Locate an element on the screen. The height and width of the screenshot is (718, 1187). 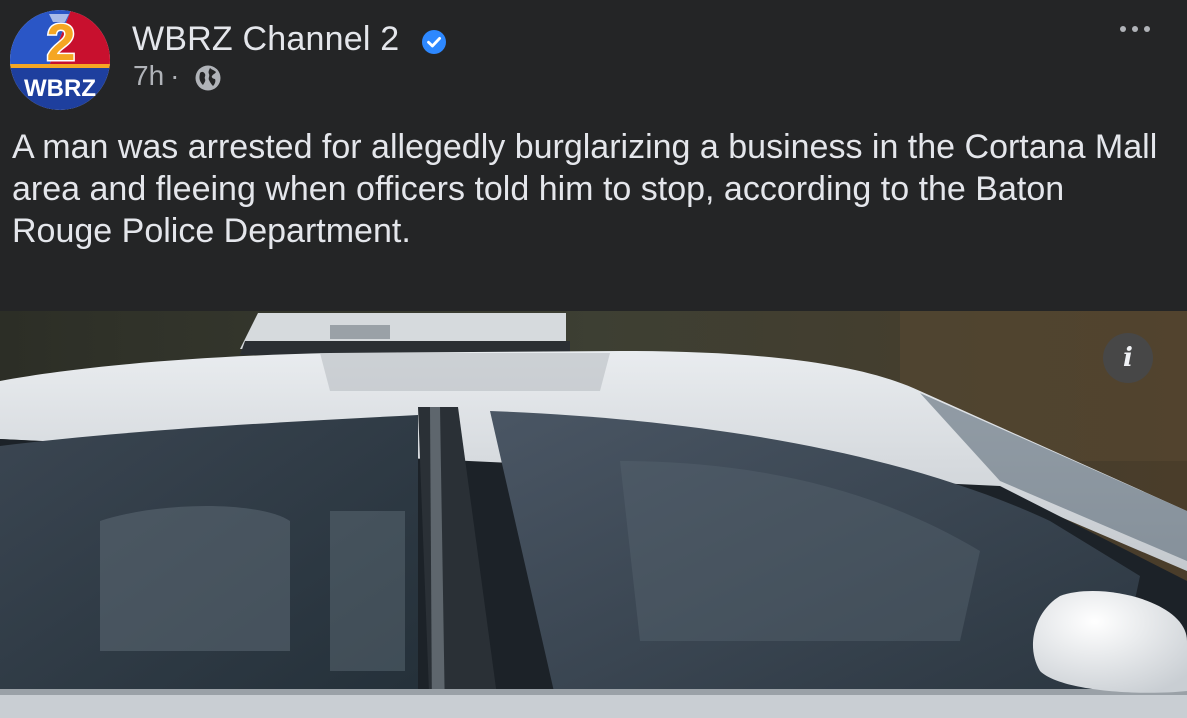
page-name-link: WBRZ Channel 2 is located at coordinates (265, 39).